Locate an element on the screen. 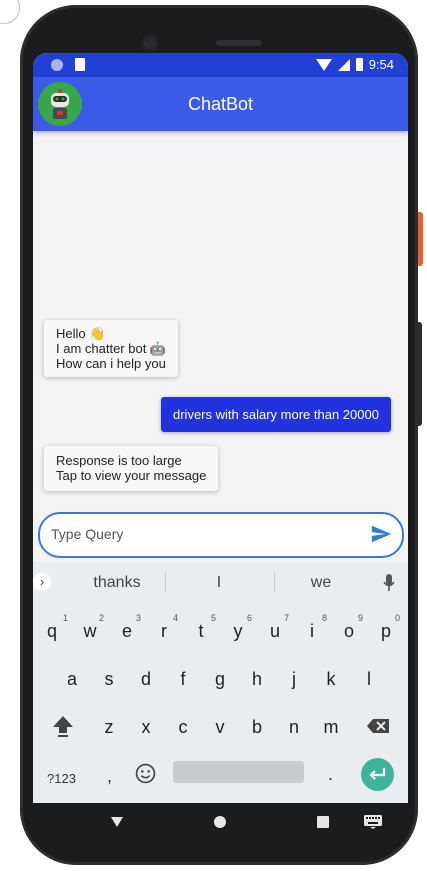  key-v: v is located at coordinates (220, 727).